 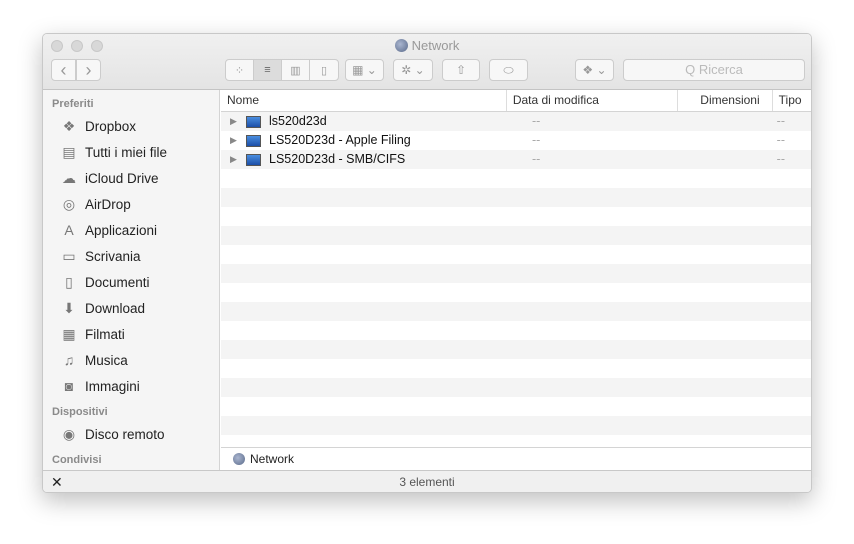 What do you see at coordinates (508, 70) in the screenshot?
I see `tag-button: ⬭` at bounding box center [508, 70].